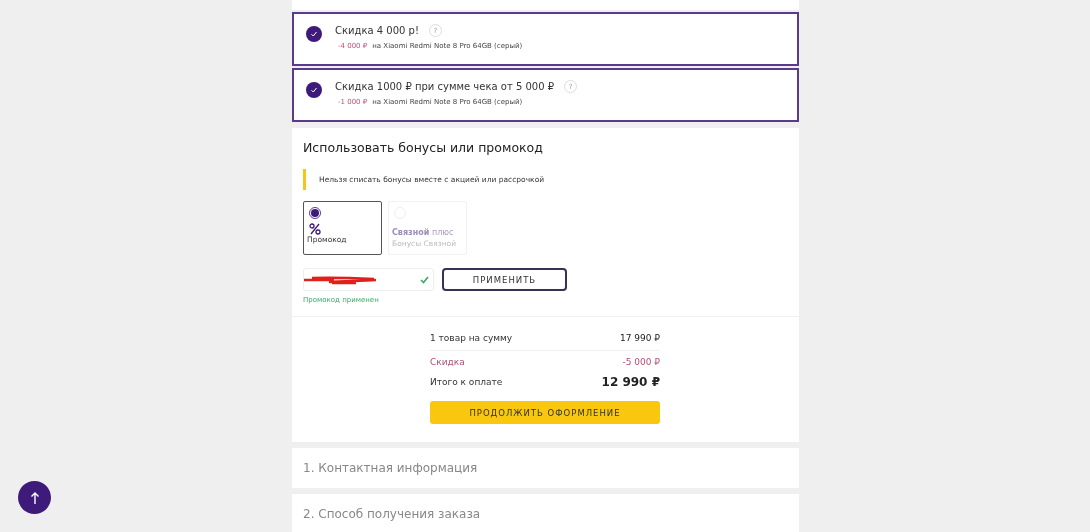 Image resolution: width=1090 pixels, height=532 pixels. Describe the element at coordinates (447, 362) in the screenshot. I see `summary-label: Скидка` at that location.